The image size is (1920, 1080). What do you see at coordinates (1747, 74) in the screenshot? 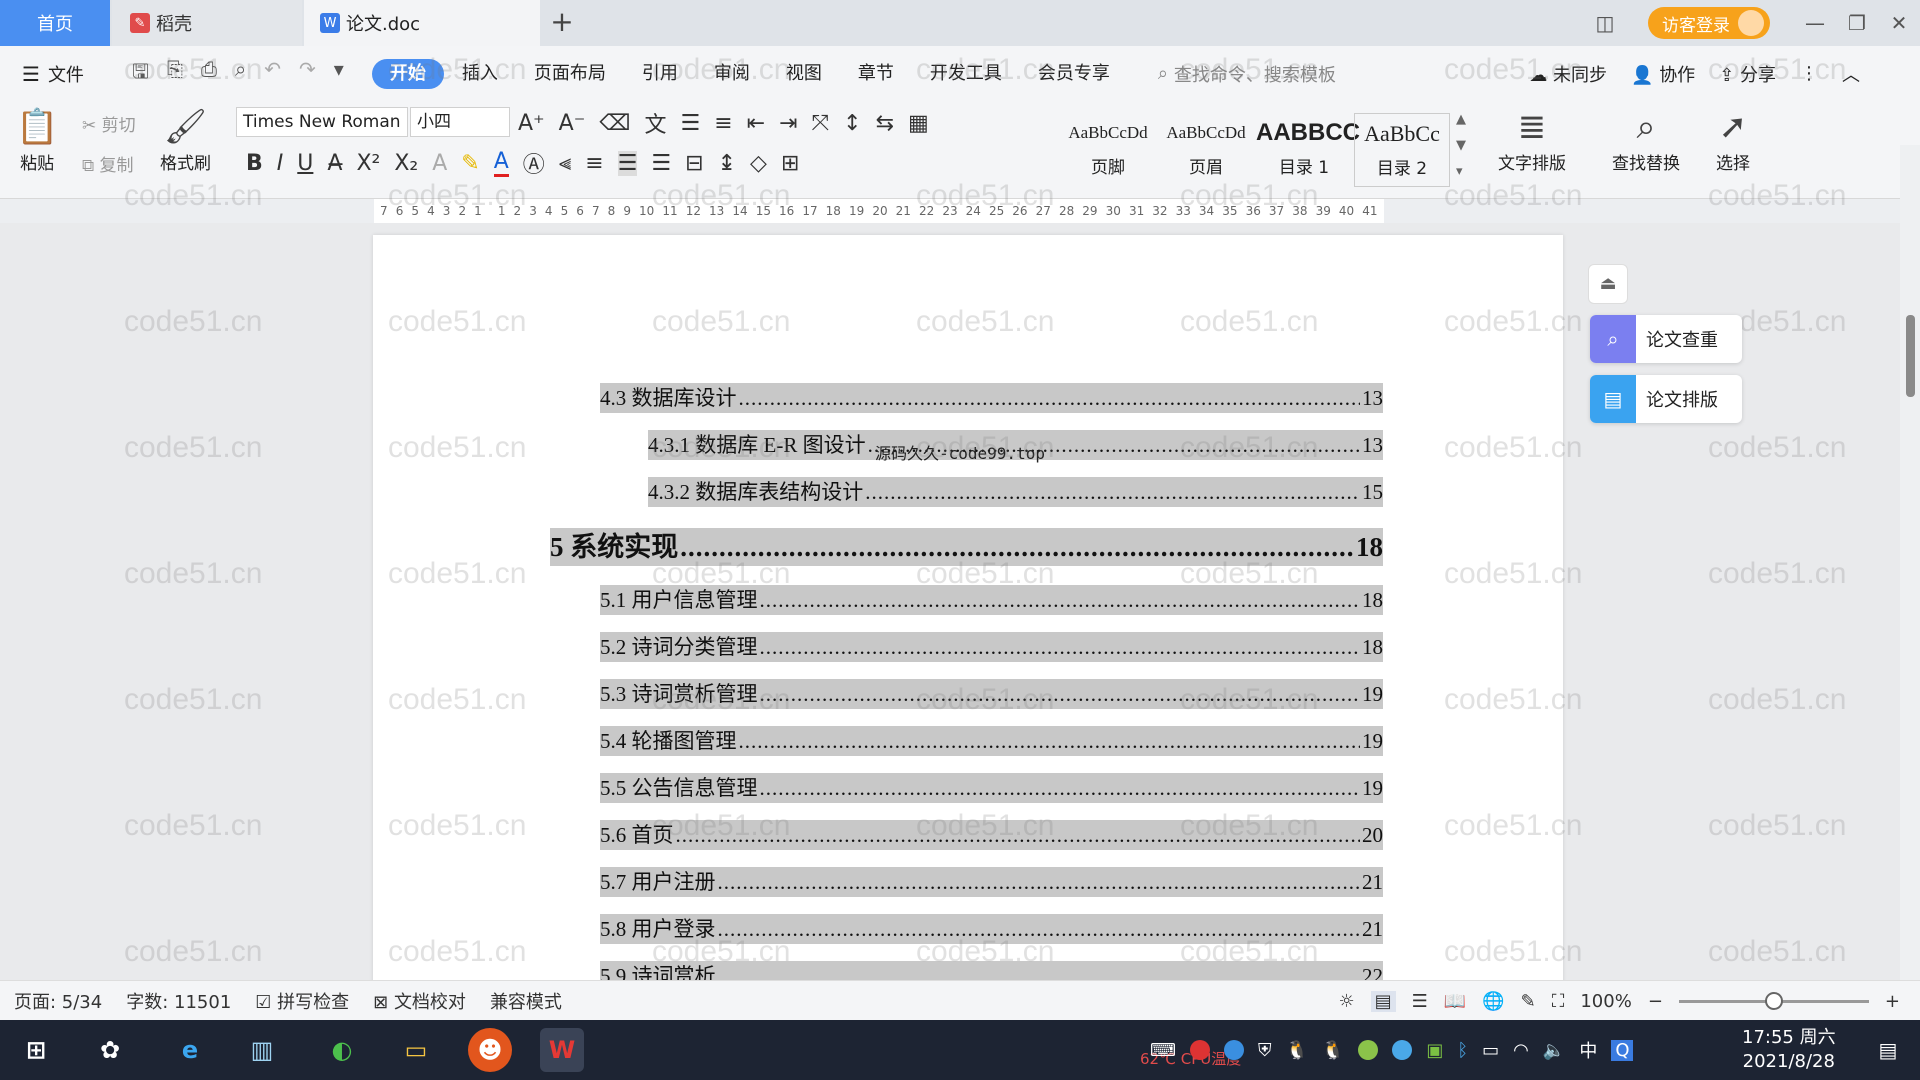
I see `share-button: ⇪ 分享` at bounding box center [1747, 74].